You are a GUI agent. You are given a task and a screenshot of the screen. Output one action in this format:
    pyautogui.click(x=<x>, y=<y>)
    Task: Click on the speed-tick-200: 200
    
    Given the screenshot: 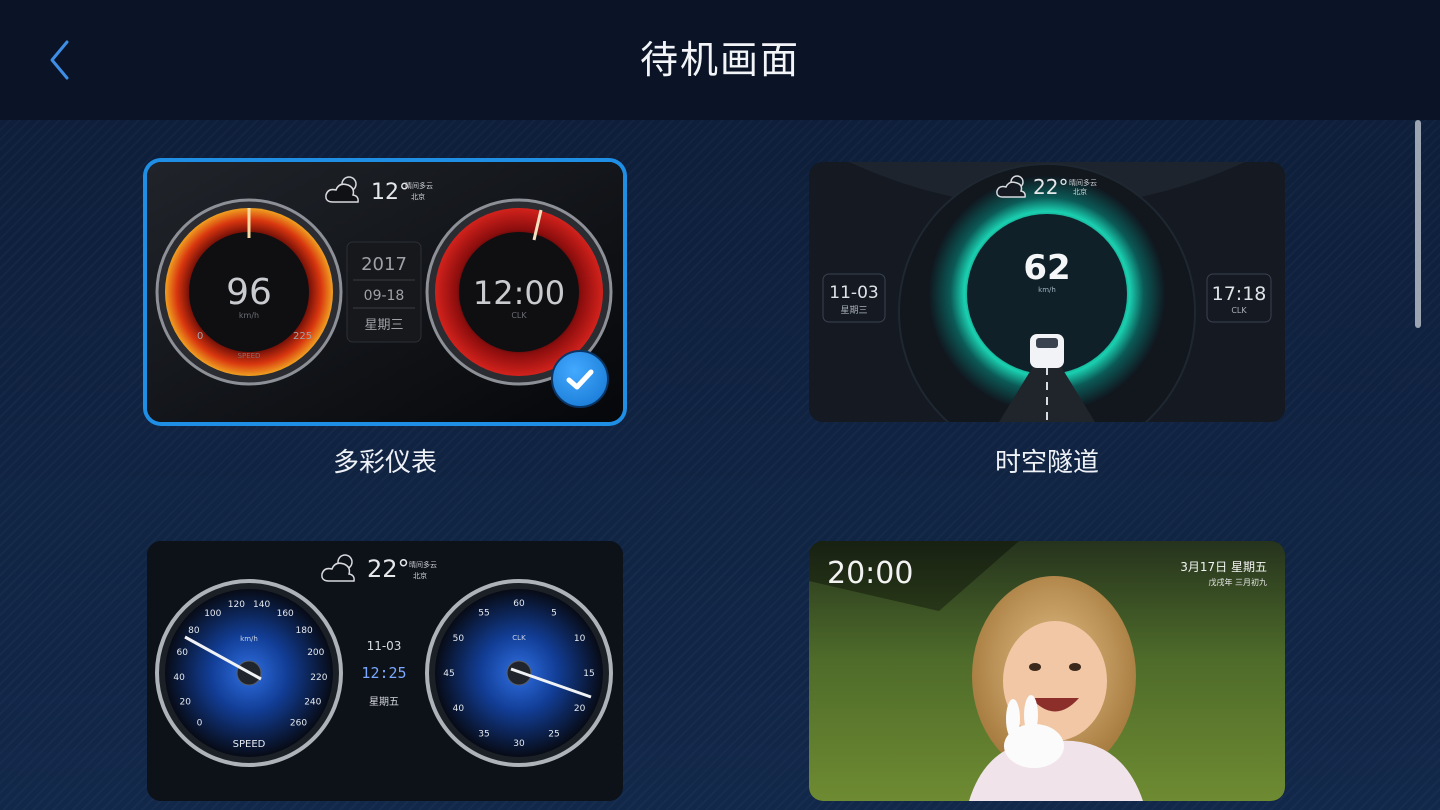 What is the action you would take?
    pyautogui.click(x=315, y=653)
    